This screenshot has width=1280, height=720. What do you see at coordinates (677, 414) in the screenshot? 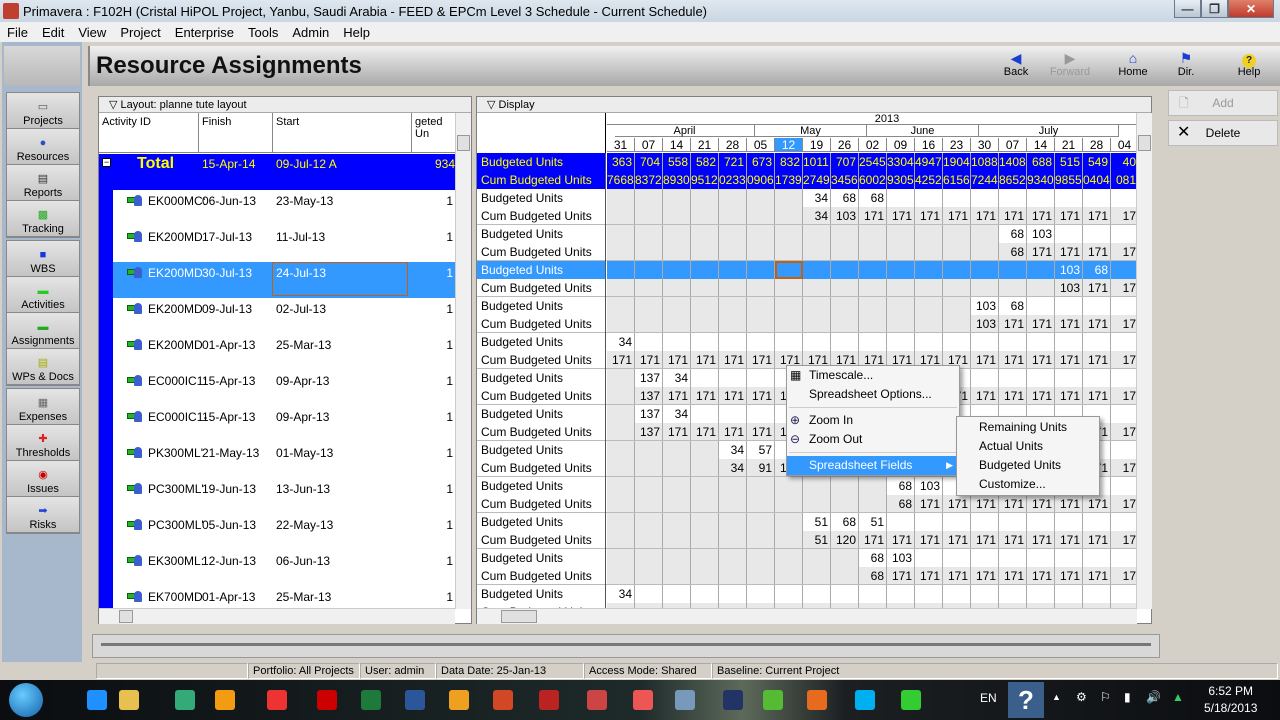
I see `budgeted-cell: 34` at bounding box center [677, 414].